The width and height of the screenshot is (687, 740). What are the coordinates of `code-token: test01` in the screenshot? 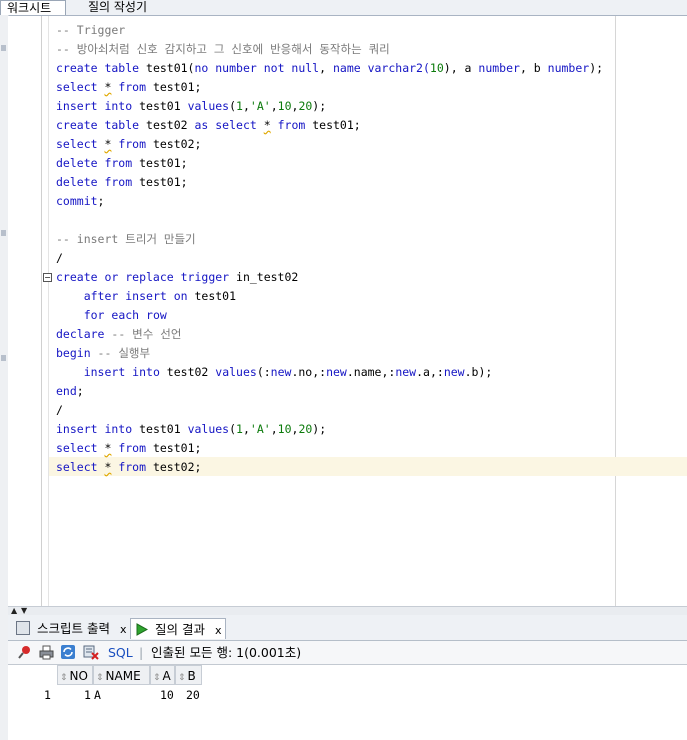 It's located at (163, 106).